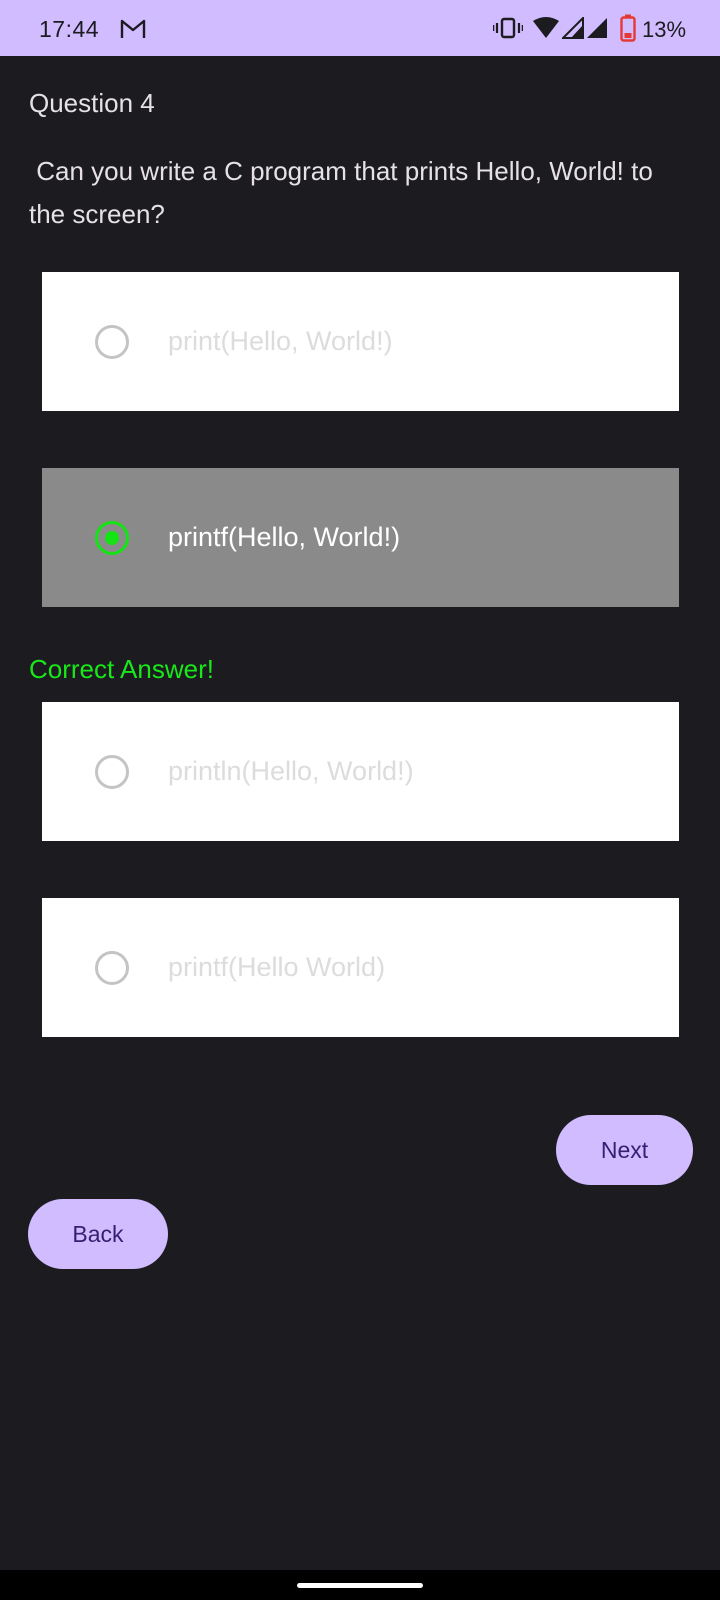 This screenshot has width=720, height=1600. What do you see at coordinates (628, 28) in the screenshot?
I see `battery-low-icon` at bounding box center [628, 28].